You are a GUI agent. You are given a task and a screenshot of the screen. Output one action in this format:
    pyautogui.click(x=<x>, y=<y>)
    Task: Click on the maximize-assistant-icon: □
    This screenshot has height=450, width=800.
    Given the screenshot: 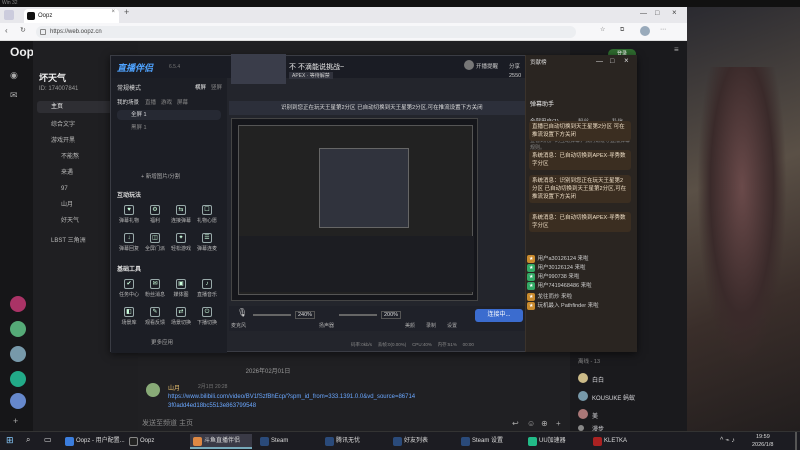 What is the action you would take?
    pyautogui.click(x=612, y=61)
    